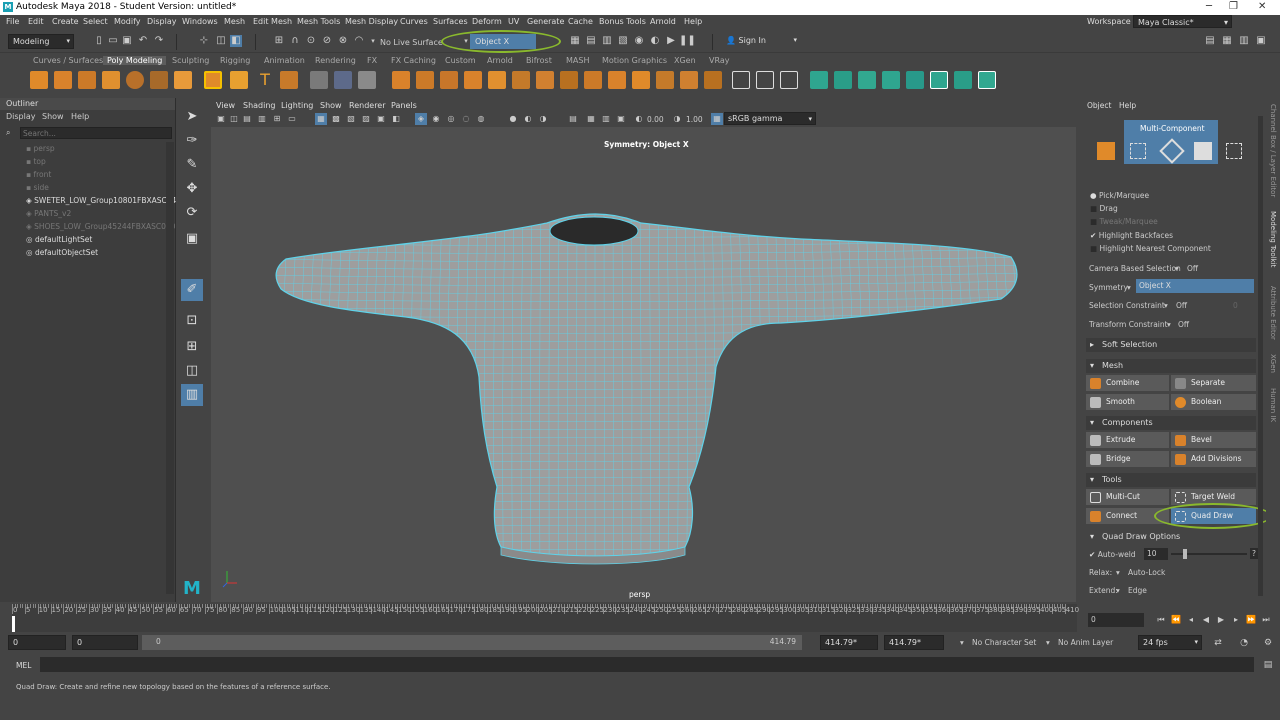 Image resolution: width=1280 pixels, height=720 pixels. I want to click on extrude-button: Extrude, so click(1127, 440).